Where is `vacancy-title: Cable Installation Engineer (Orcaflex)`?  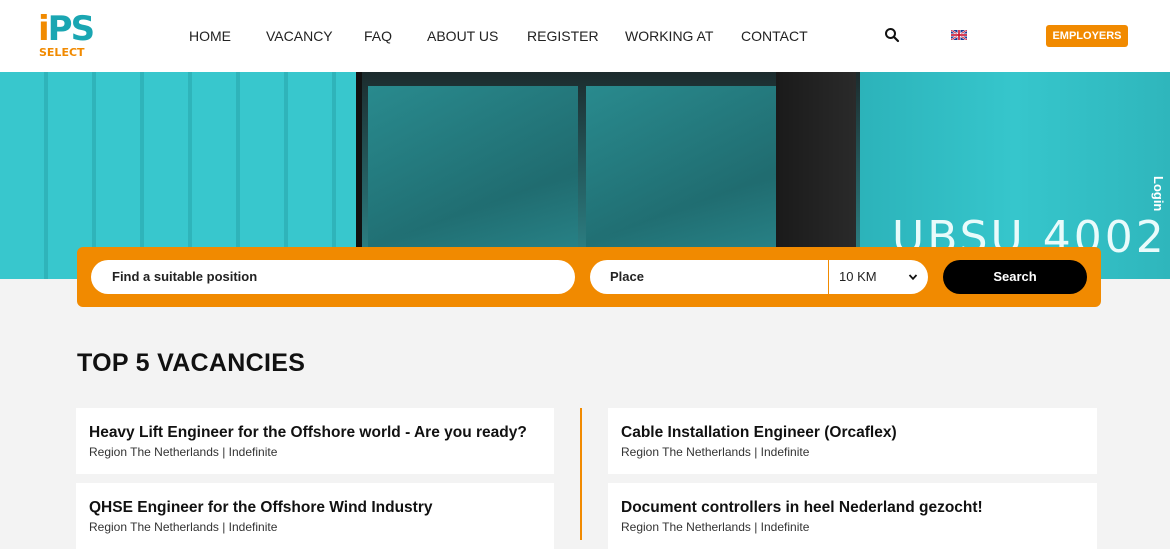 vacancy-title: Cable Installation Engineer (Orcaflex) is located at coordinates (759, 433).